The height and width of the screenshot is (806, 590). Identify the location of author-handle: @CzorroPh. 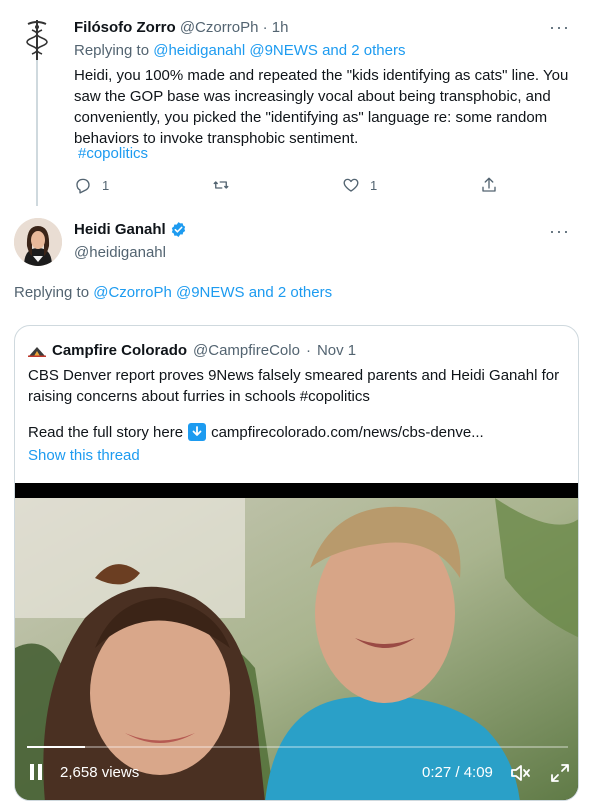
(219, 27).